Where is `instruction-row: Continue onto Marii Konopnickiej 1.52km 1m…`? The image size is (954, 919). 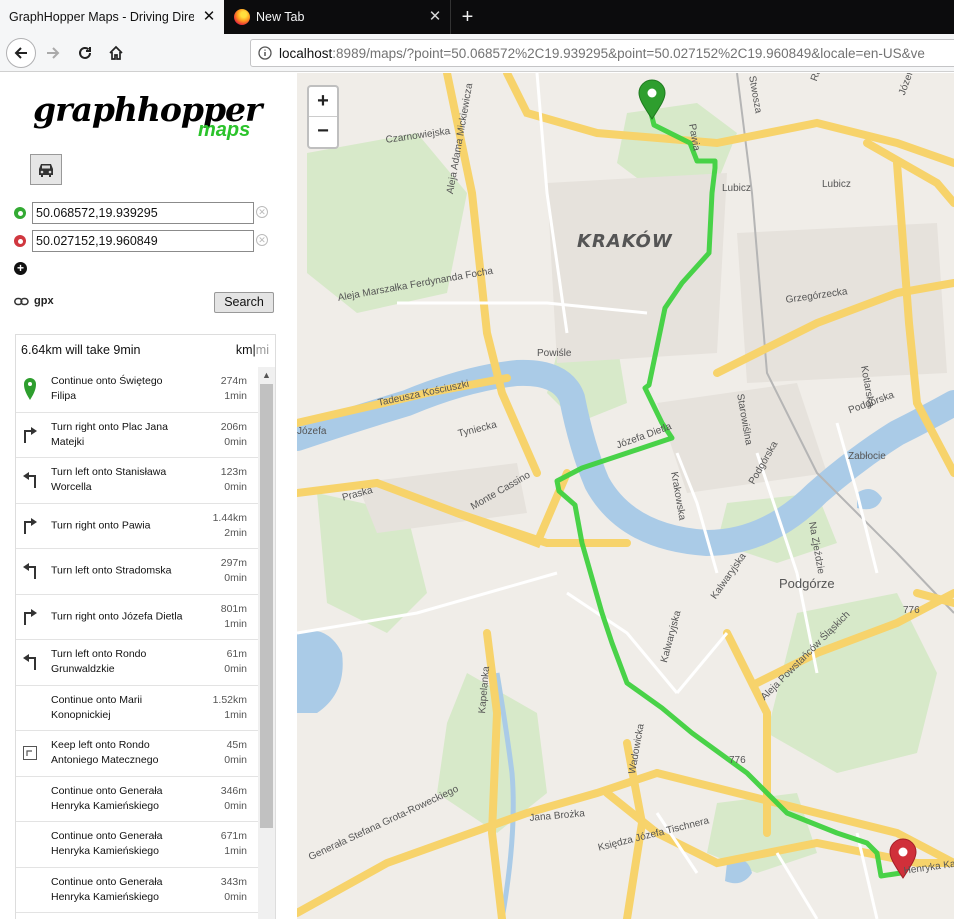
instruction-row: Continue onto Marii Konopnickiej 1.52km 1m… is located at coordinates (137, 708).